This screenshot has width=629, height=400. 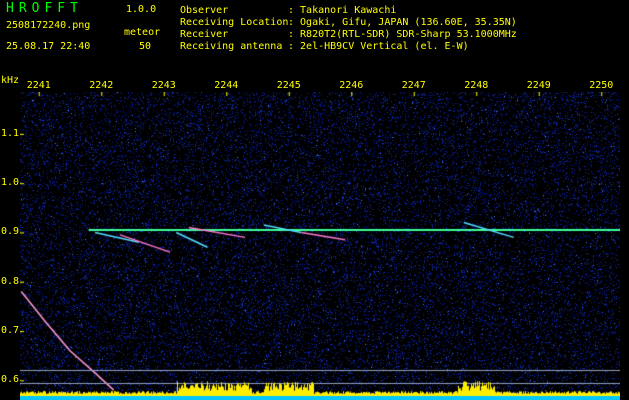 What do you see at coordinates (48, 25) in the screenshot?
I see `file-name: 2508172240.png` at bounding box center [48, 25].